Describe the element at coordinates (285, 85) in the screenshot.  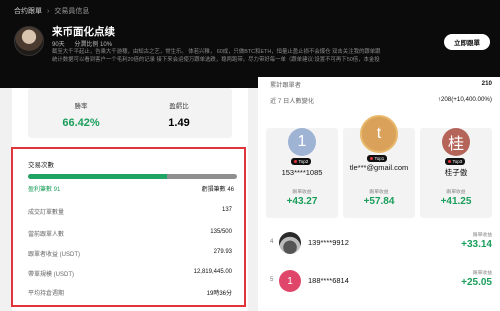
I see `total-followers-label: 累計跟單者` at that location.